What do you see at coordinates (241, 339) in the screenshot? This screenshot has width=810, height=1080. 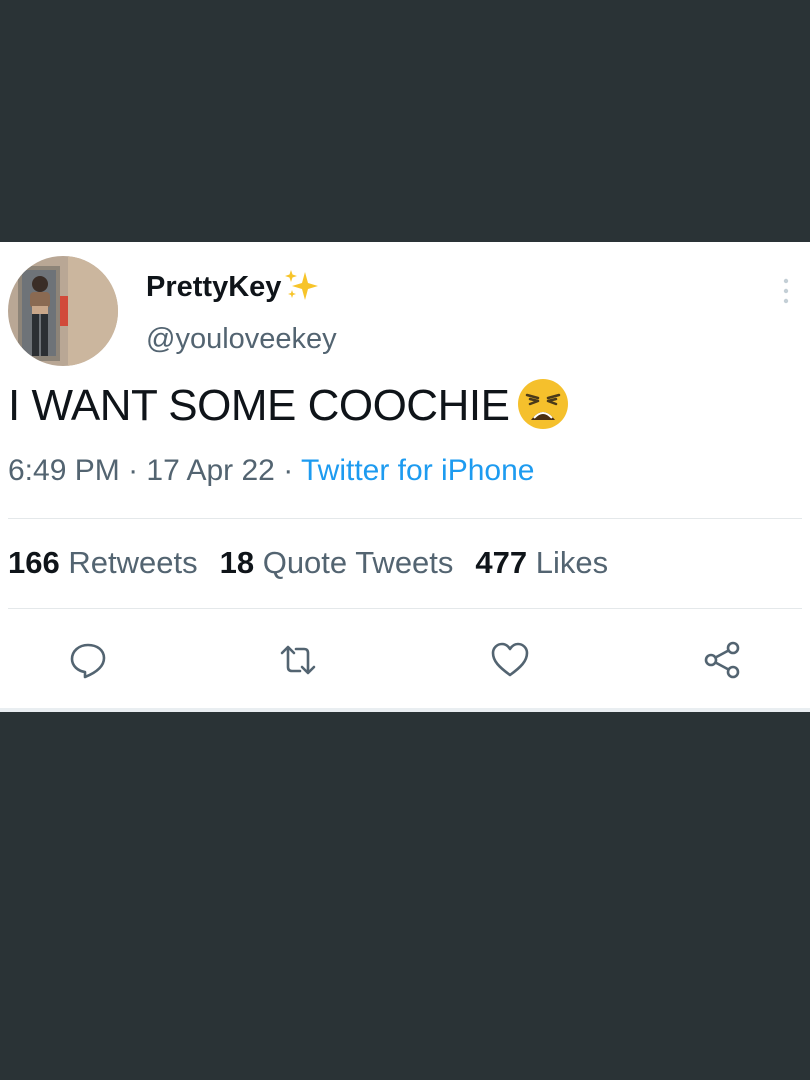 I see `user-handle: @youloveekey` at bounding box center [241, 339].